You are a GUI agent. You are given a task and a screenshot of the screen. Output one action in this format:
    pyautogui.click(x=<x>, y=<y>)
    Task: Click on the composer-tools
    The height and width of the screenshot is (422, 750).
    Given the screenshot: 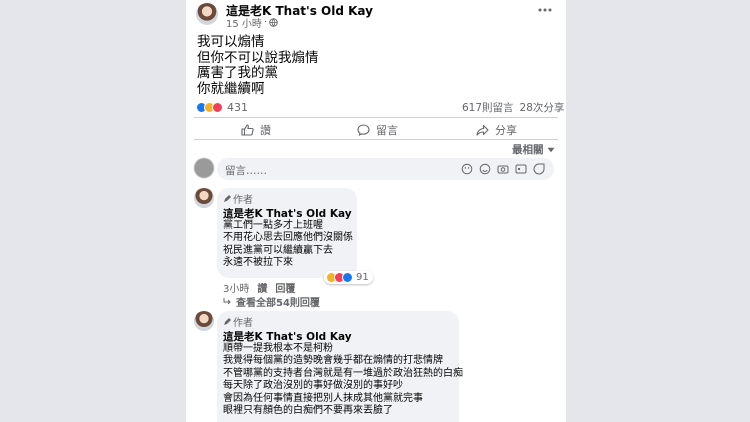 What is the action you would take?
    pyautogui.click(x=503, y=169)
    